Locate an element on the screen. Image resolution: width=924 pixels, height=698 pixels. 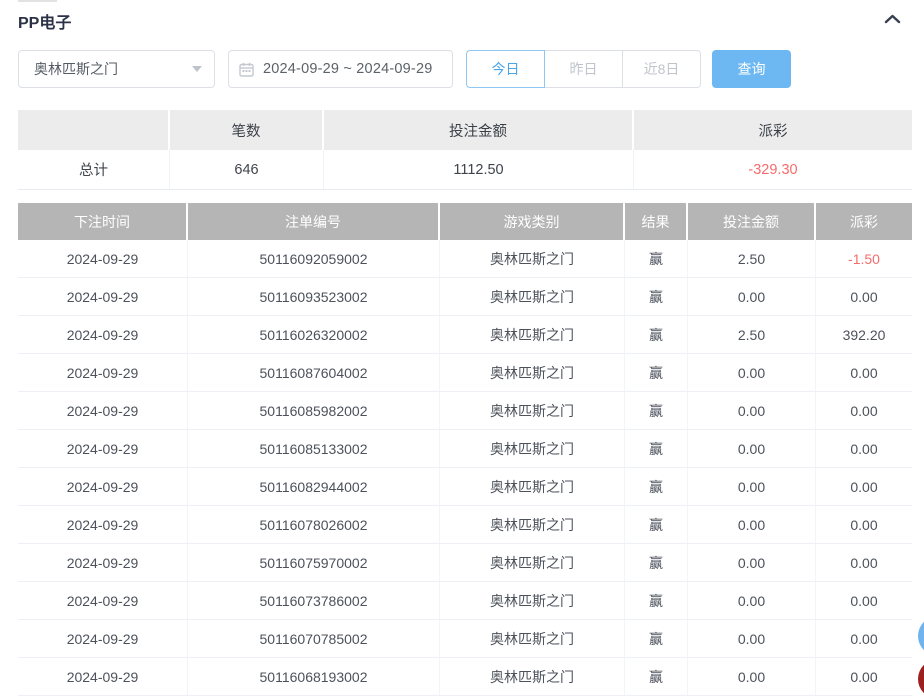
table-row: 2024-09-29 50116078026002 奥林匹斯之门赢 0.00 0.00 is located at coordinates (465, 525).